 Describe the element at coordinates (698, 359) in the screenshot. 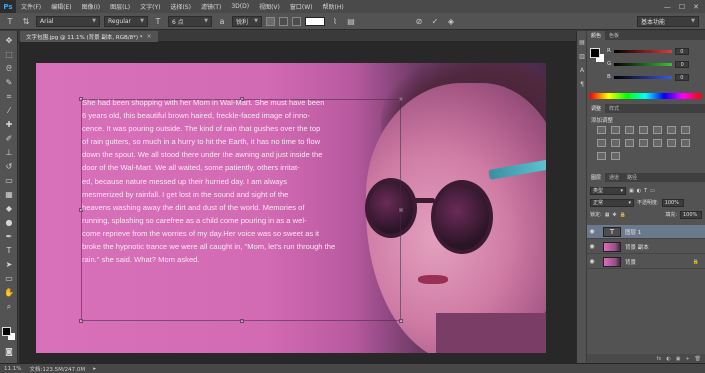

I see `trash-icon: 🗑` at that location.